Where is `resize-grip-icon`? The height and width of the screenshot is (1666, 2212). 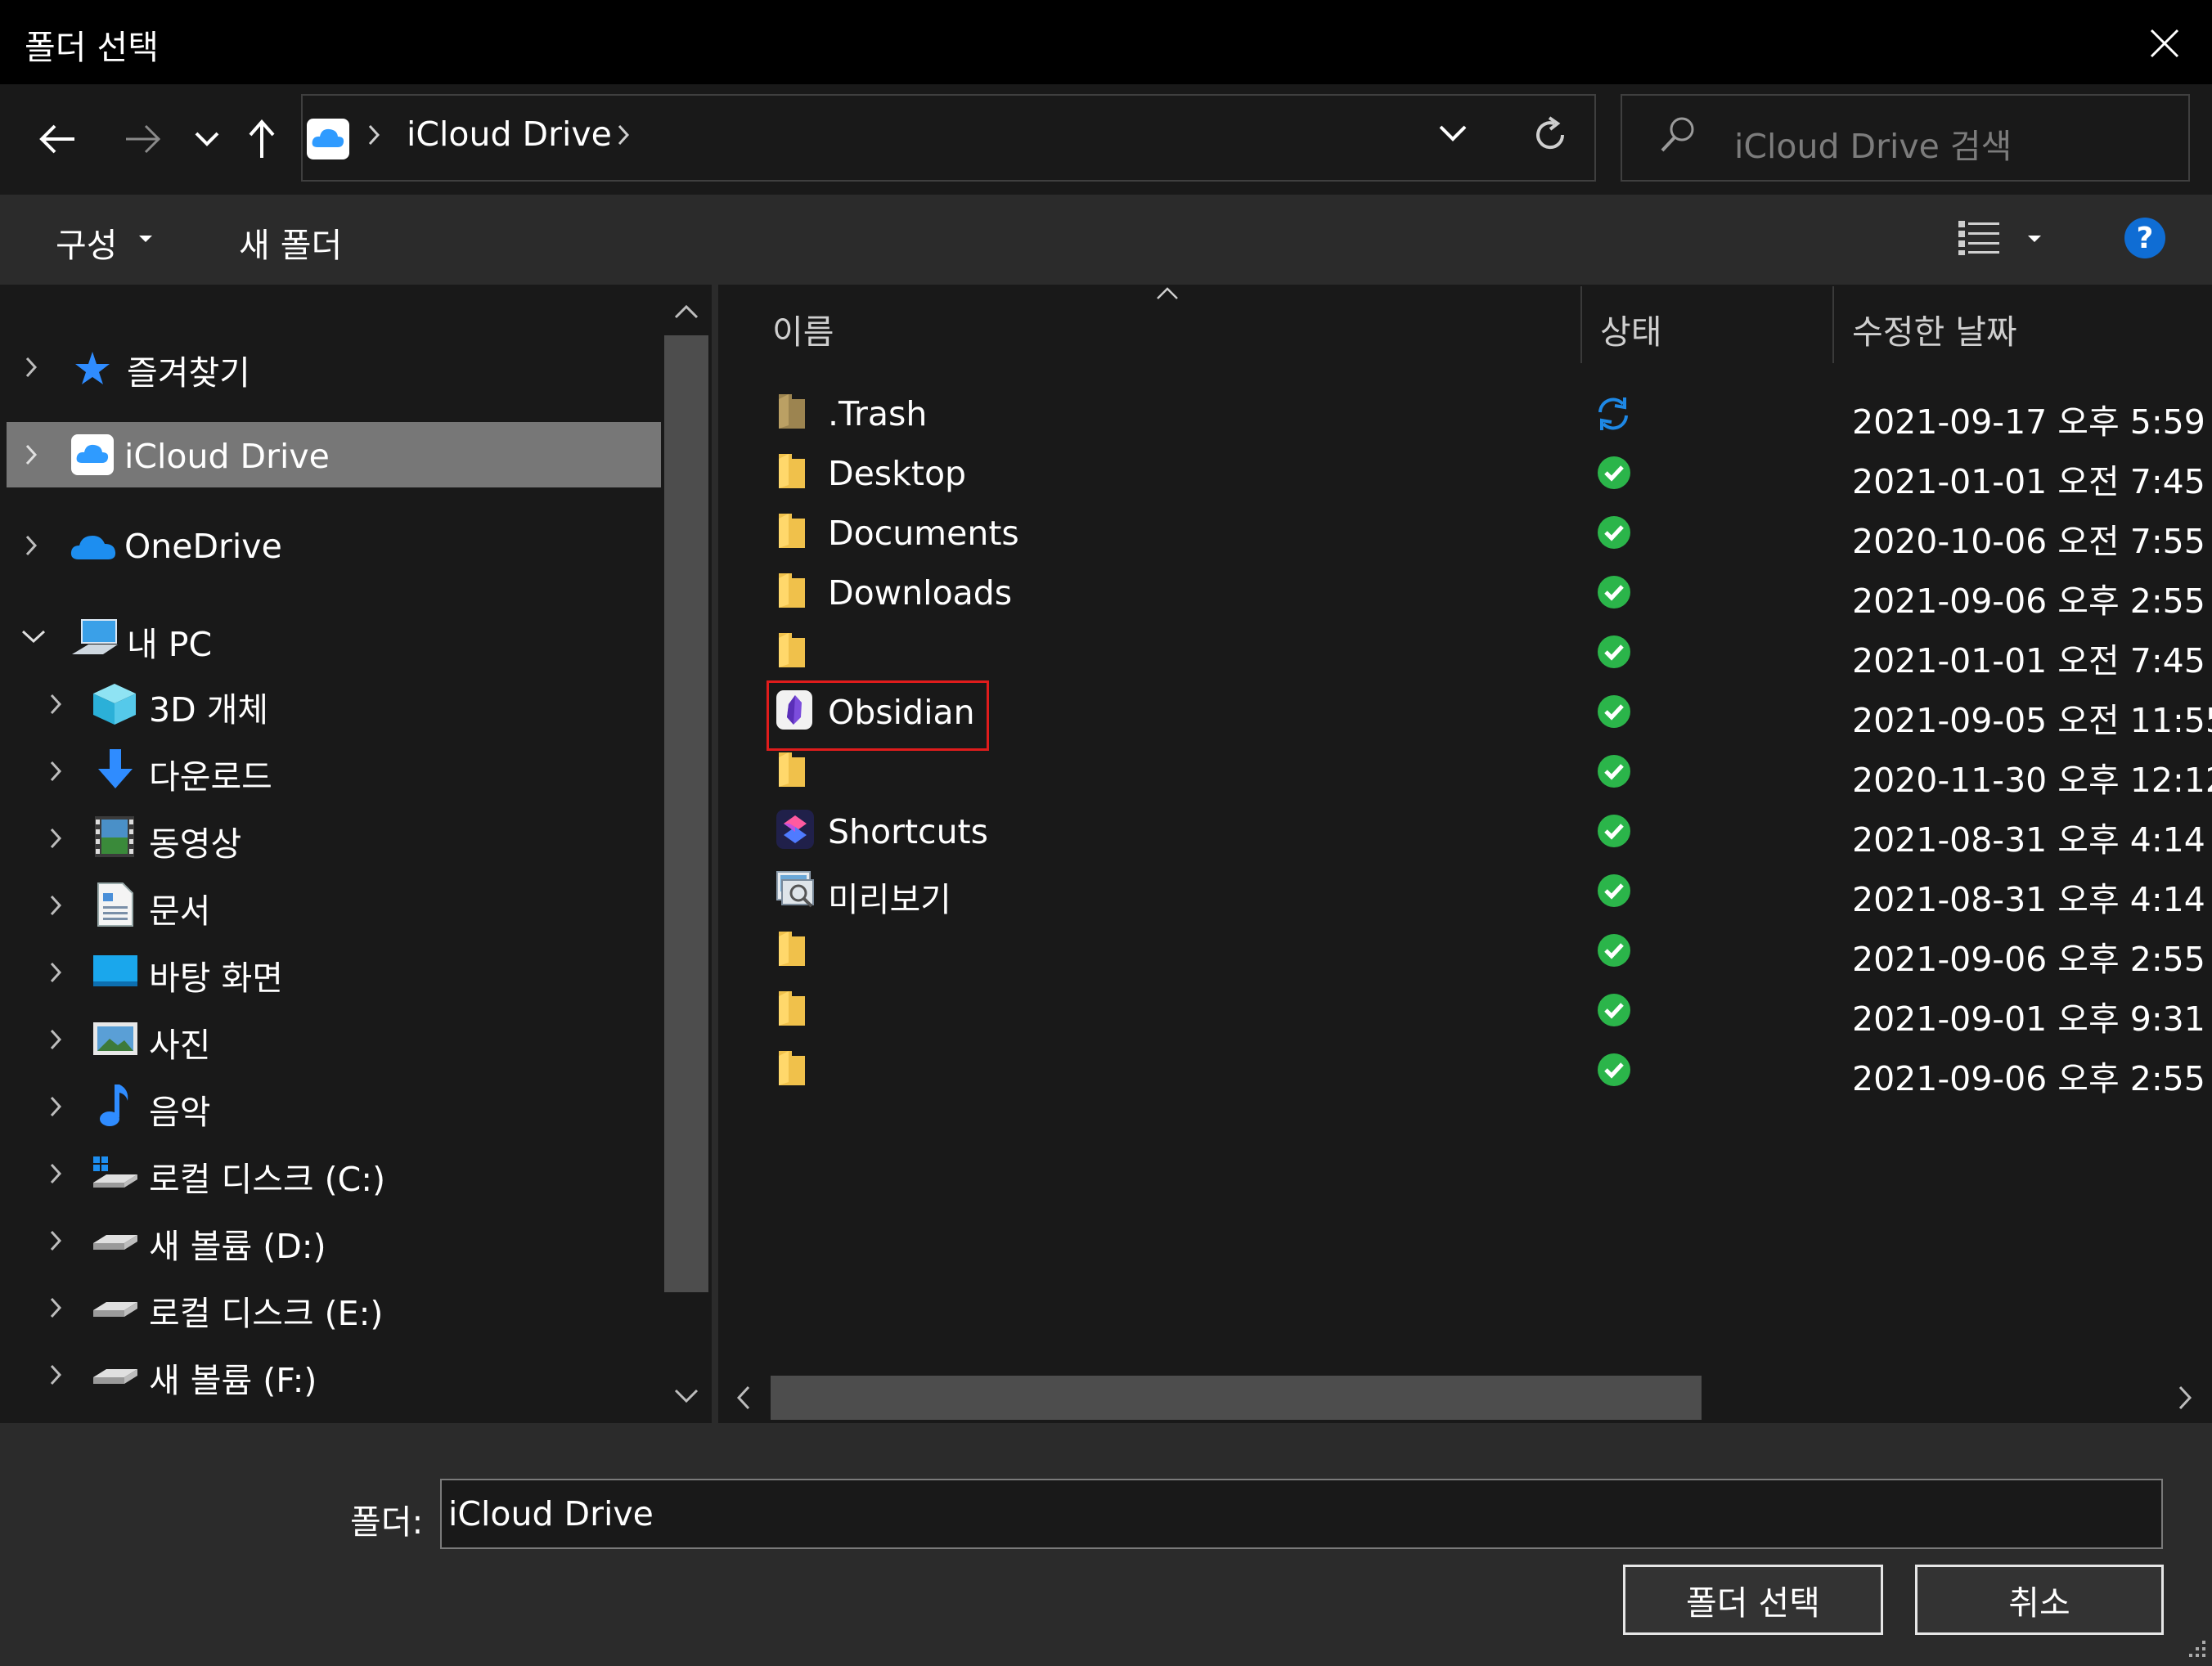 resize-grip-icon is located at coordinates (2196, 1648).